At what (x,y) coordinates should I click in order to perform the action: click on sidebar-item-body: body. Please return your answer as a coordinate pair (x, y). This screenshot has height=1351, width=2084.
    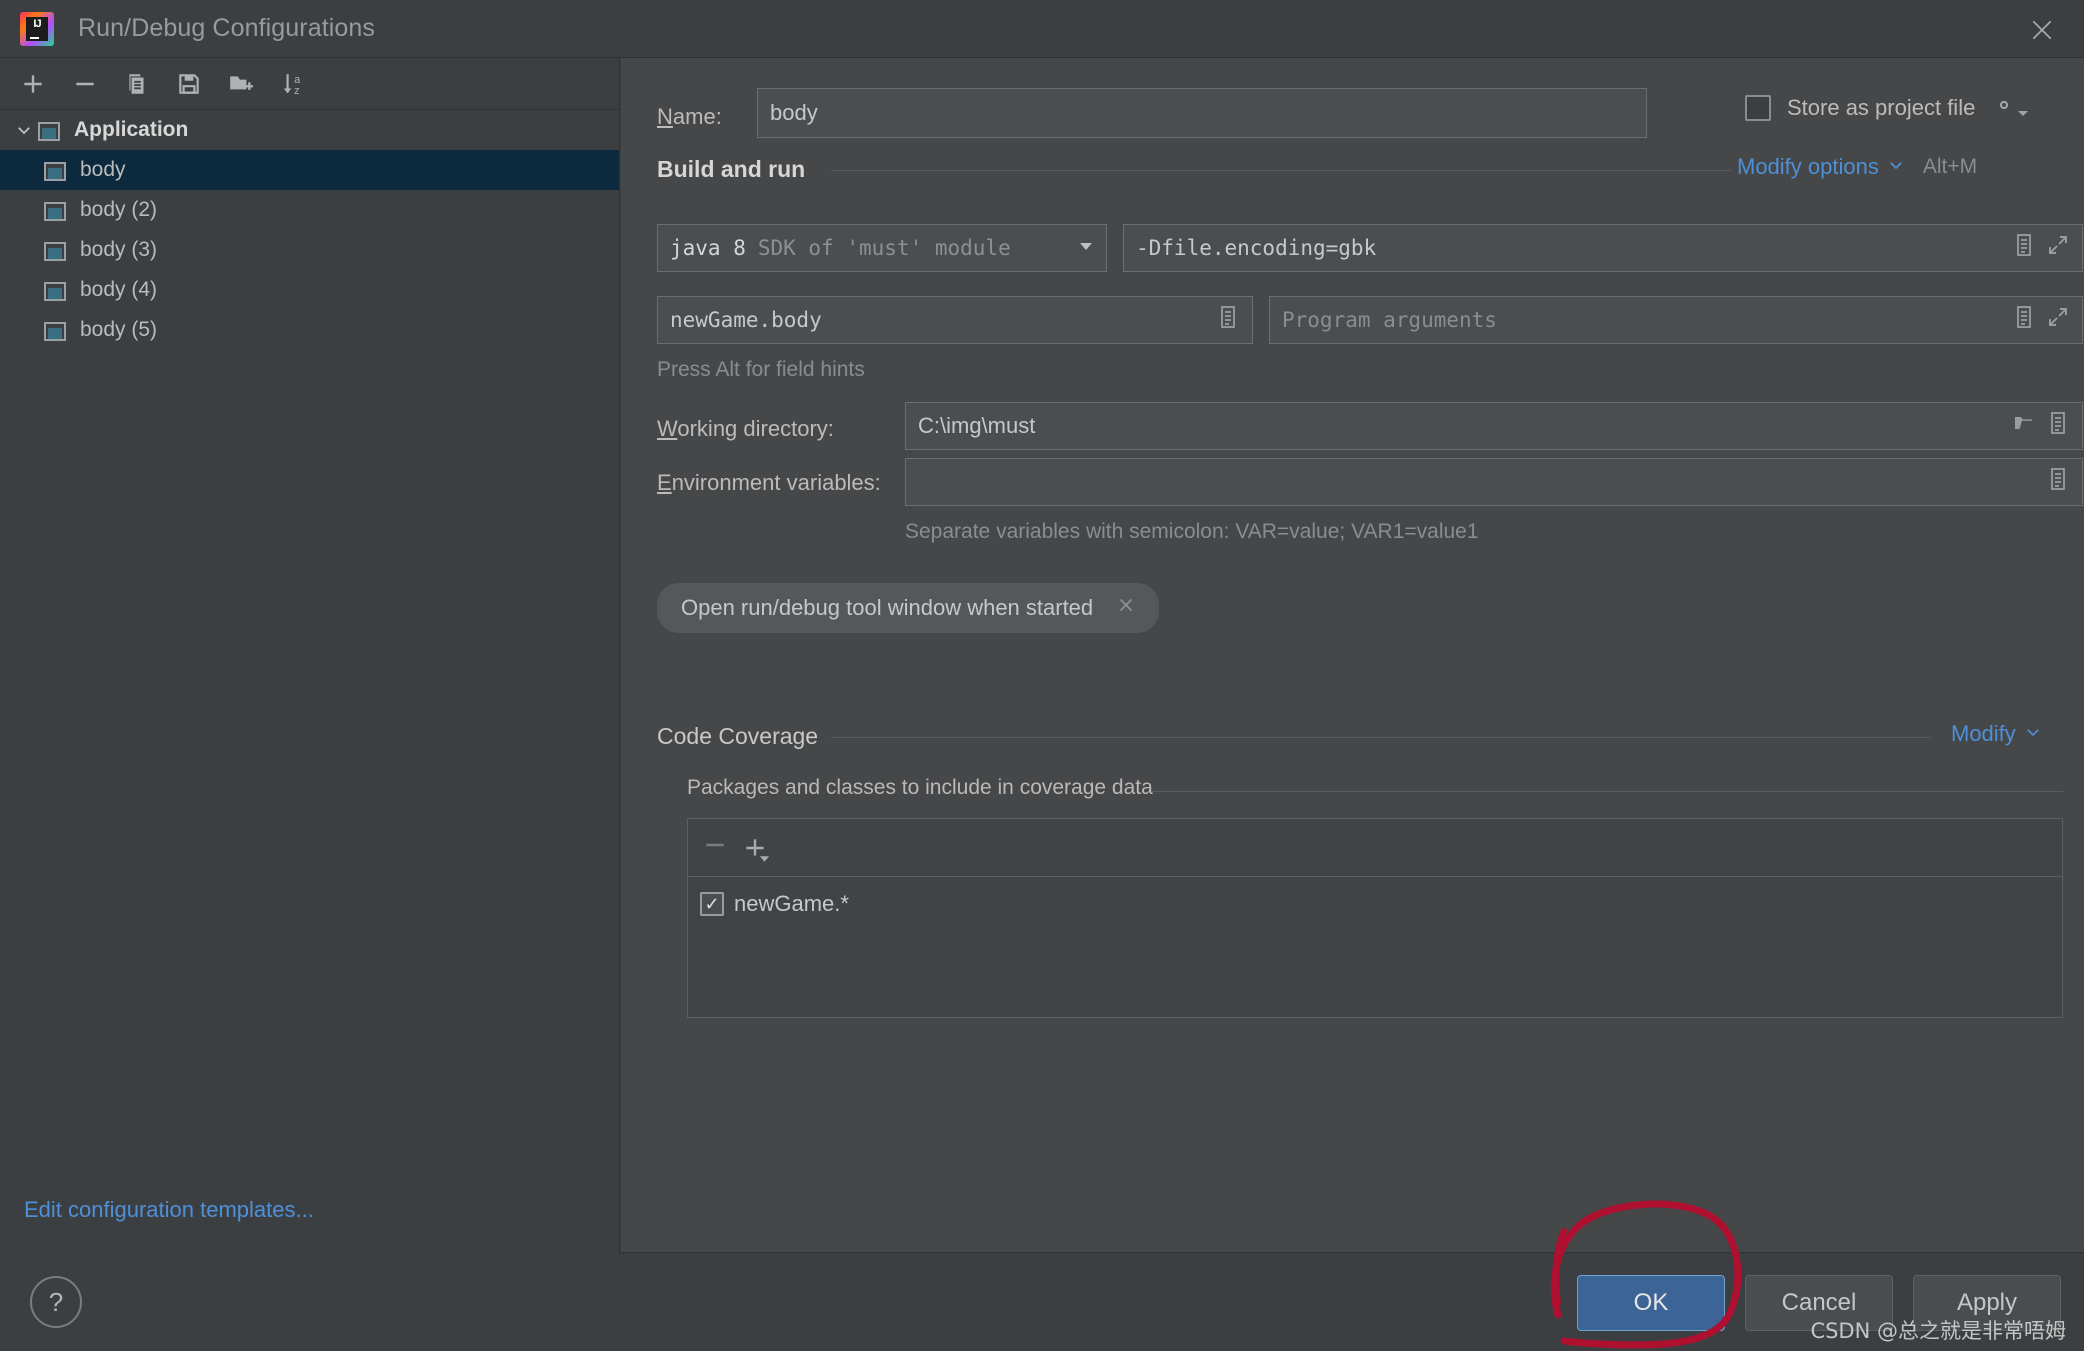
    Looking at the image, I should click on (309, 170).